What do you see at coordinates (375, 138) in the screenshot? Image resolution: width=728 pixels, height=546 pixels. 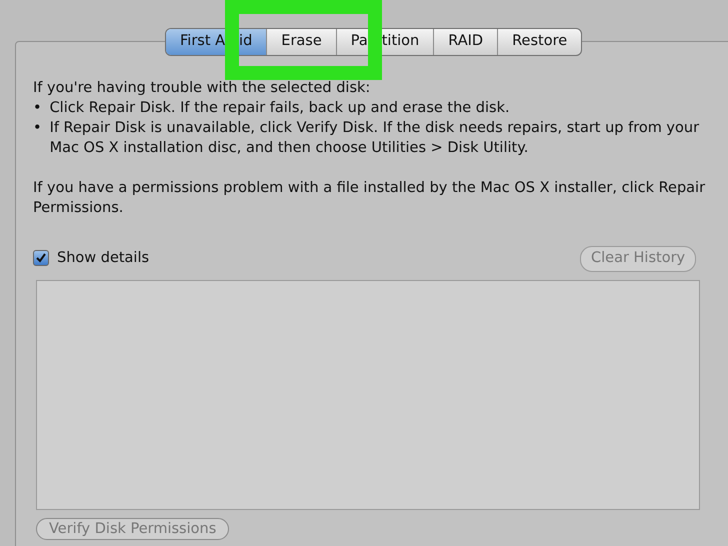 I see `bullet-text: If Repair Disk is unavailable, click Verify Disk. If the disk needs repairs, start up from your Mac OS X installation disc, and then choose Utilities > Disk Utility.` at bounding box center [375, 138].